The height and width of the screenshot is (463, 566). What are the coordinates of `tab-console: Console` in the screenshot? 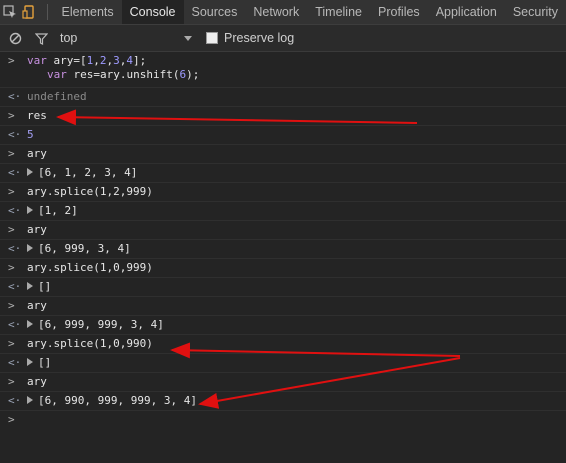 It's located at (152, 12).